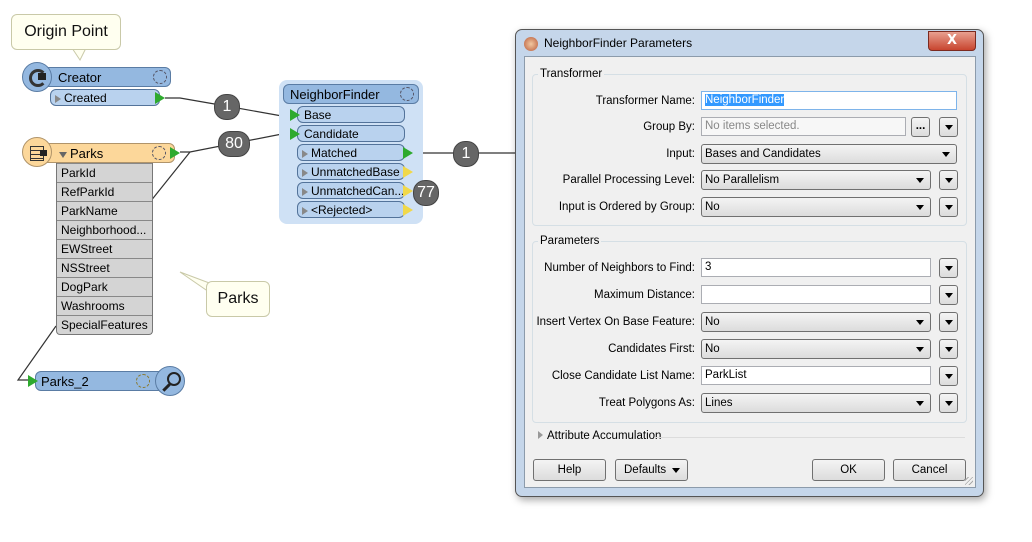 This screenshot has width=1032, height=542. I want to click on feature-count-parks: 80, so click(234, 144).